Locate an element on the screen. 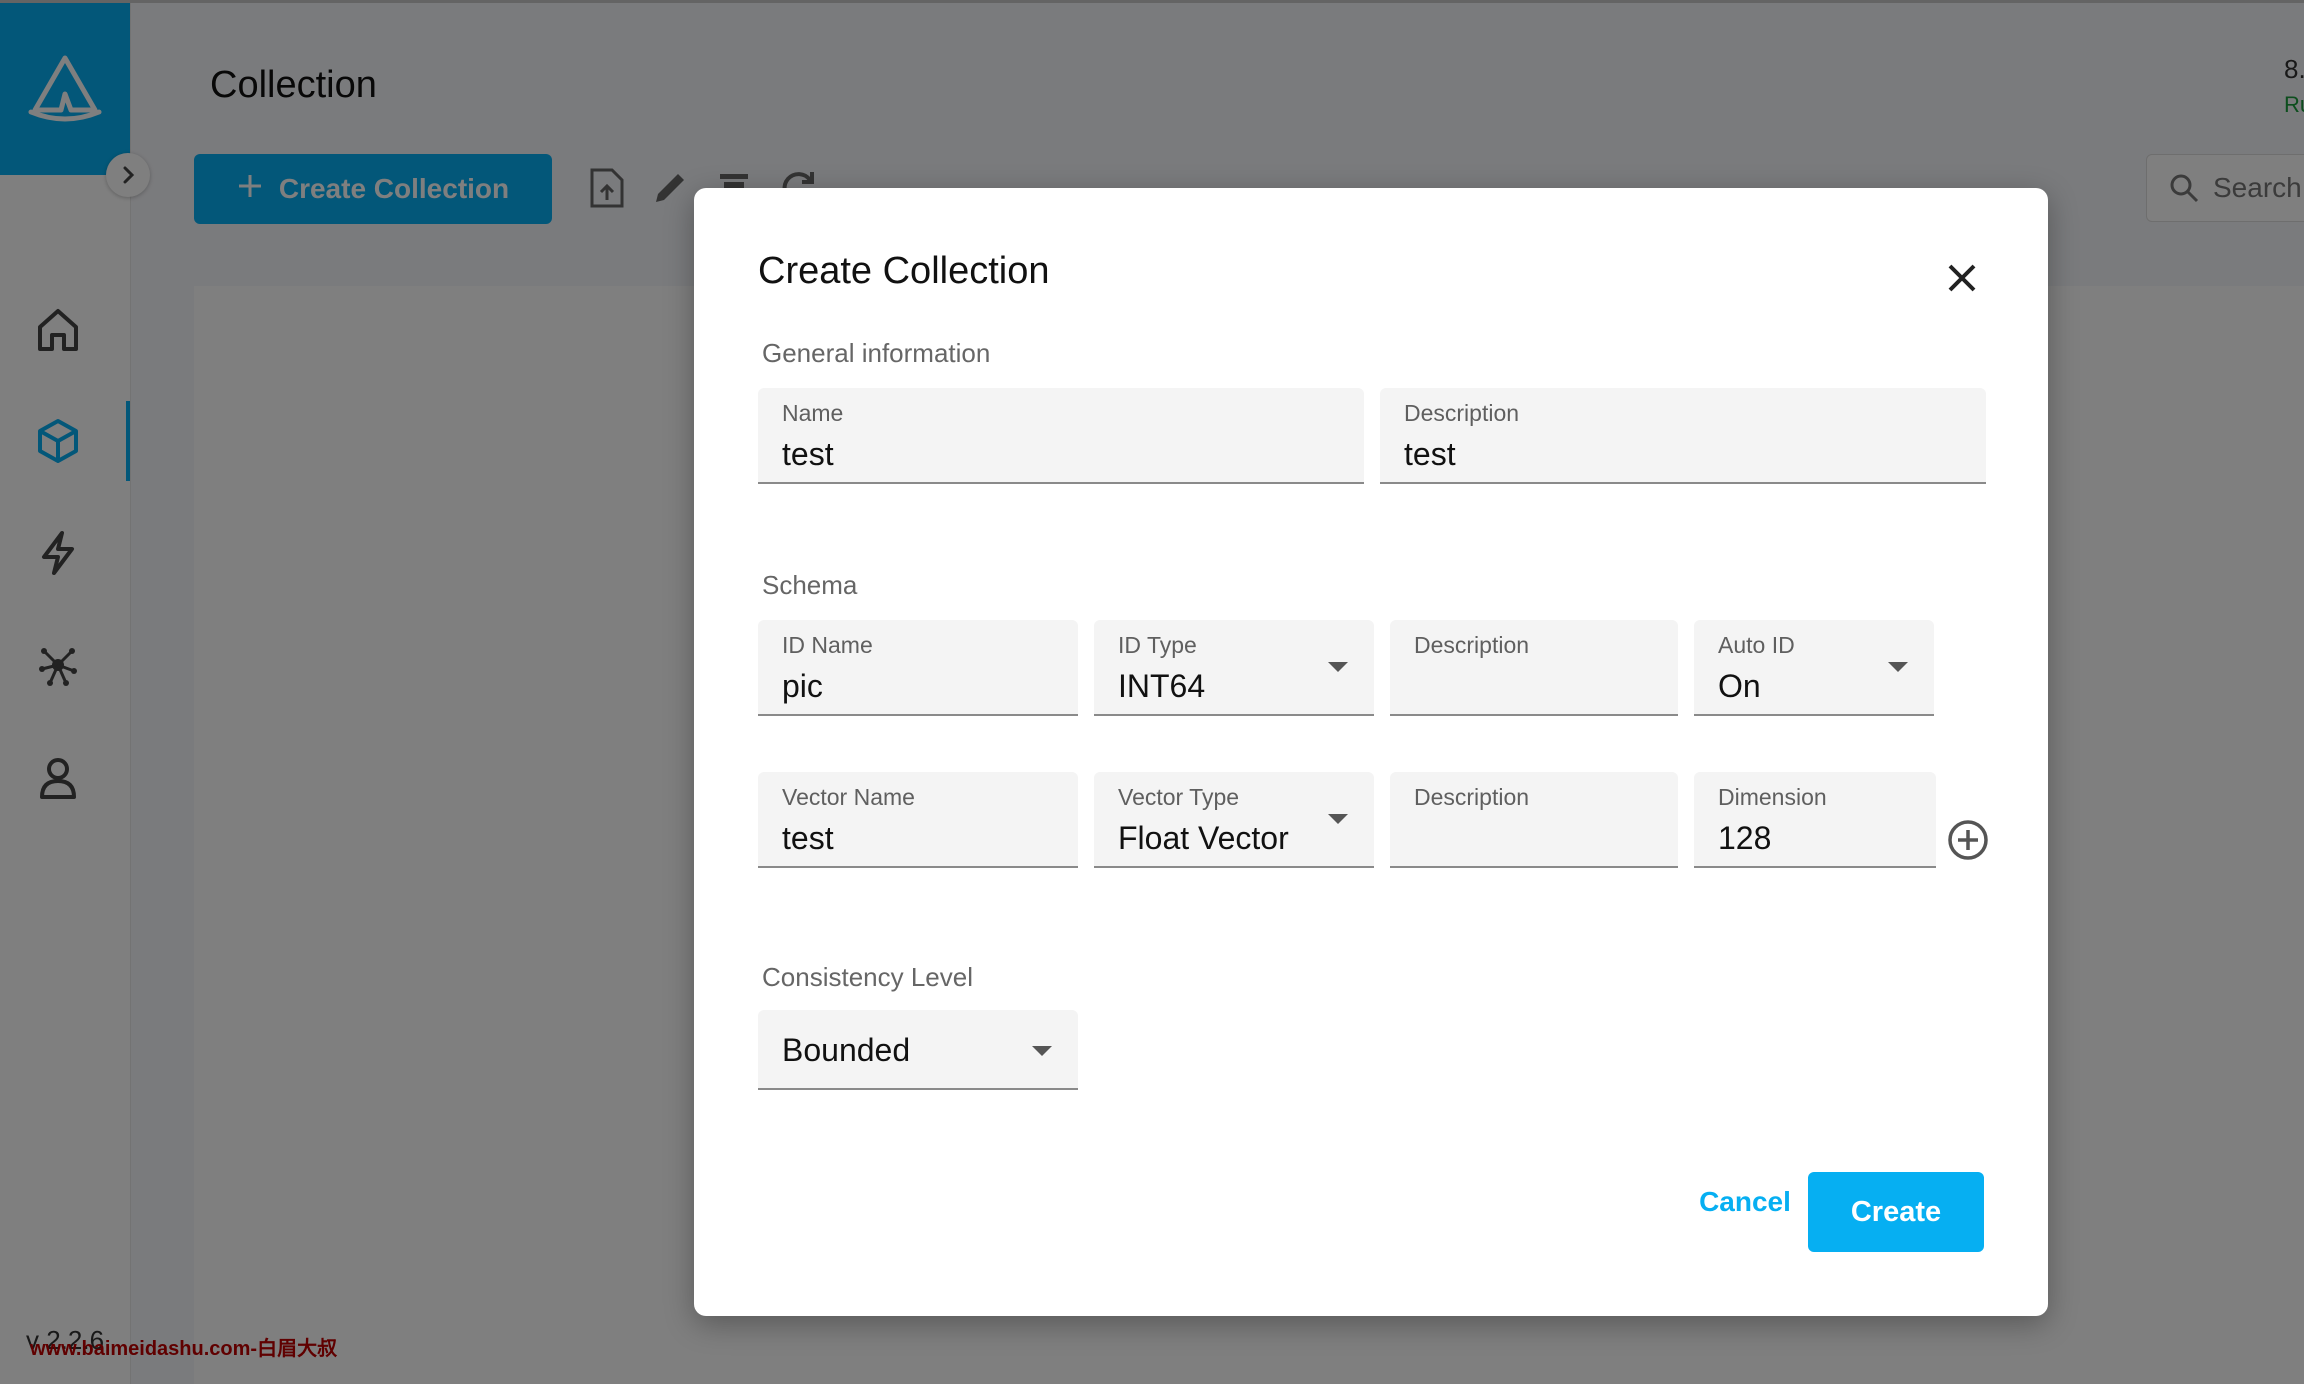 The height and width of the screenshot is (1384, 2304). auto-id-value: On is located at coordinates (1739, 686).